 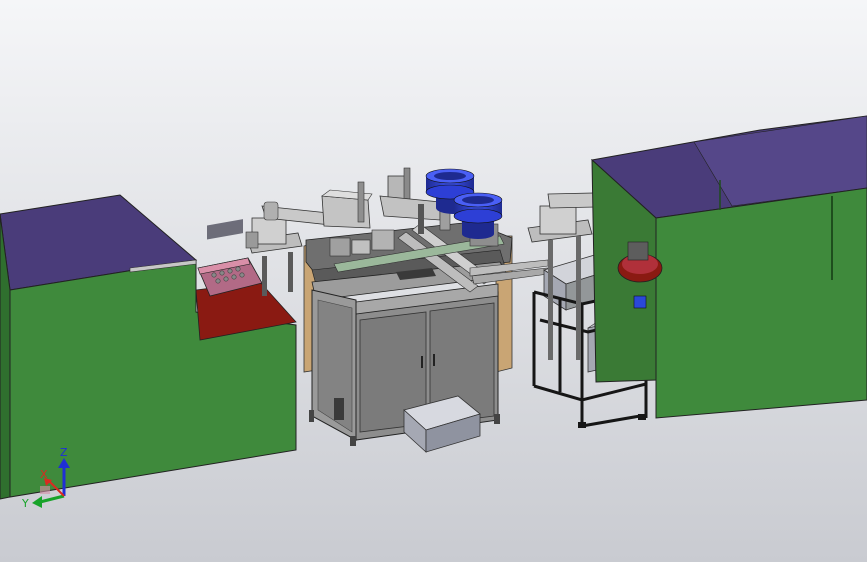 I want to click on right-enclosure-front, so click(x=761, y=303).